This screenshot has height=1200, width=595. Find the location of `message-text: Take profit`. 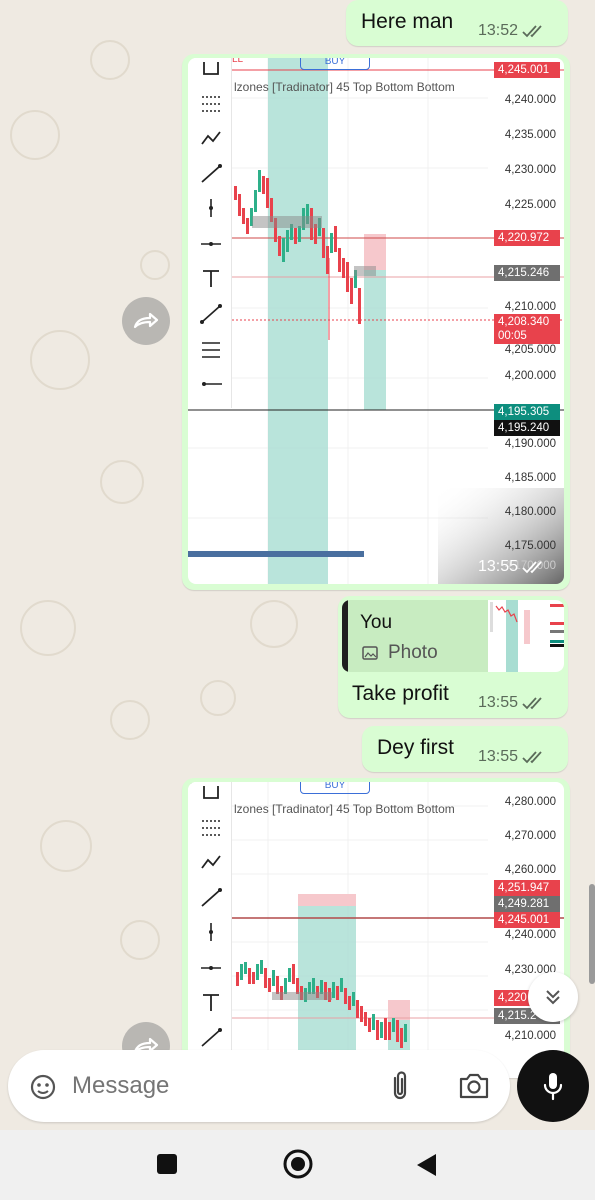

message-text: Take profit is located at coordinates (400, 693).